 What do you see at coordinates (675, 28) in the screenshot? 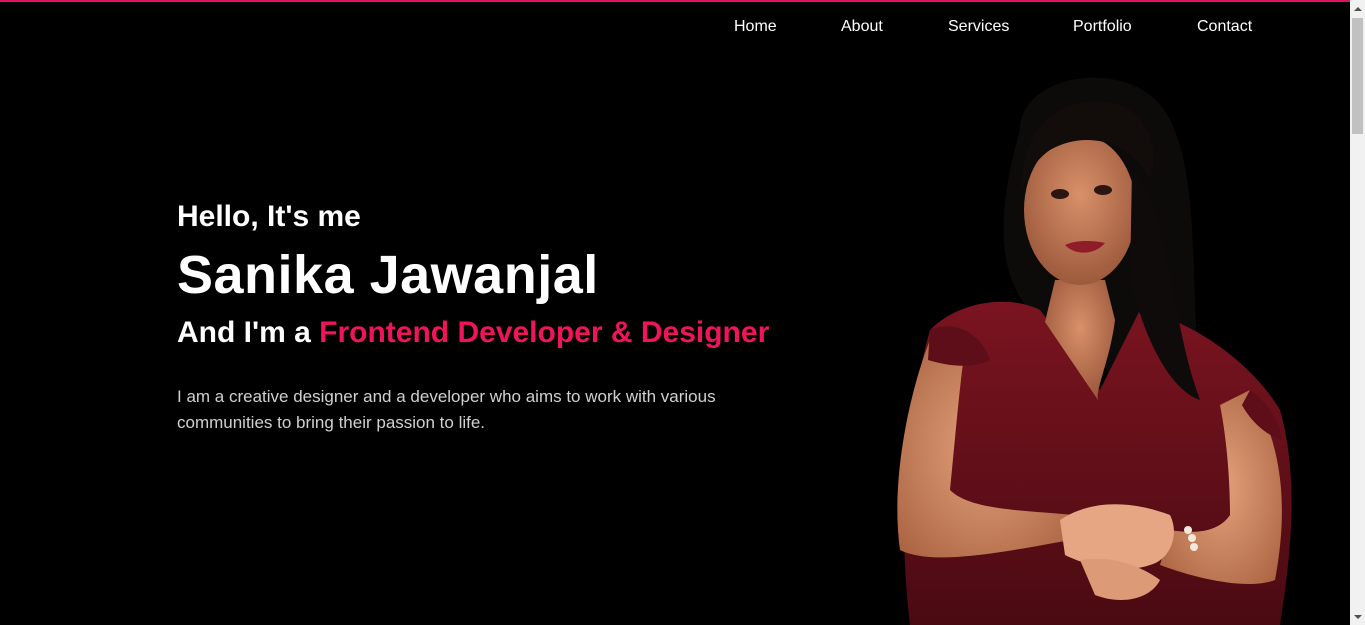
I see `main-nav: Home About Services Portfolio Contact` at bounding box center [675, 28].